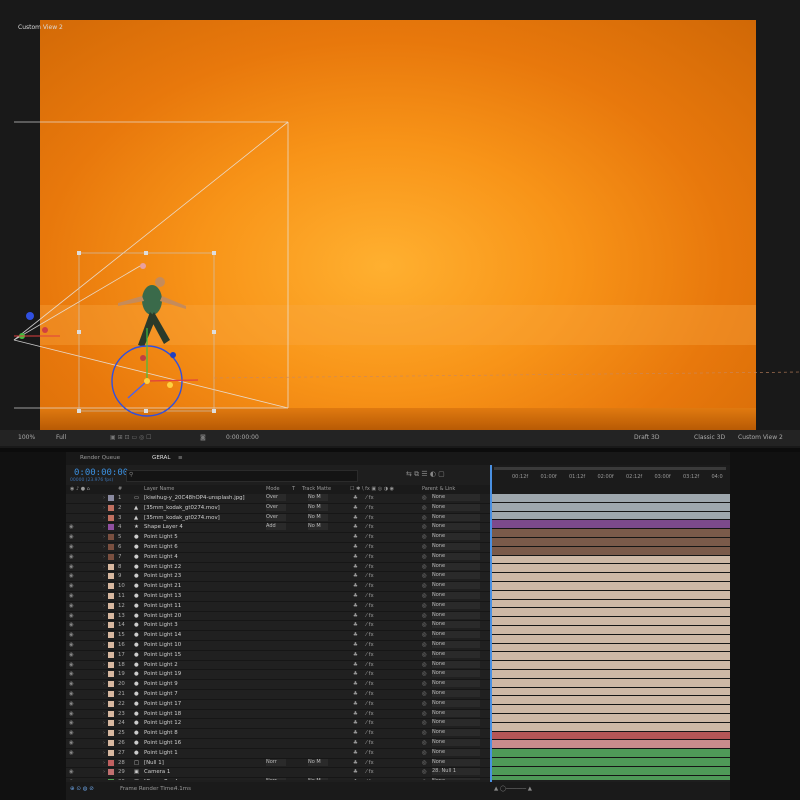  Describe the element at coordinates (276, 762) in the screenshot. I see `blend-mode-dropdown: Norr` at that location.